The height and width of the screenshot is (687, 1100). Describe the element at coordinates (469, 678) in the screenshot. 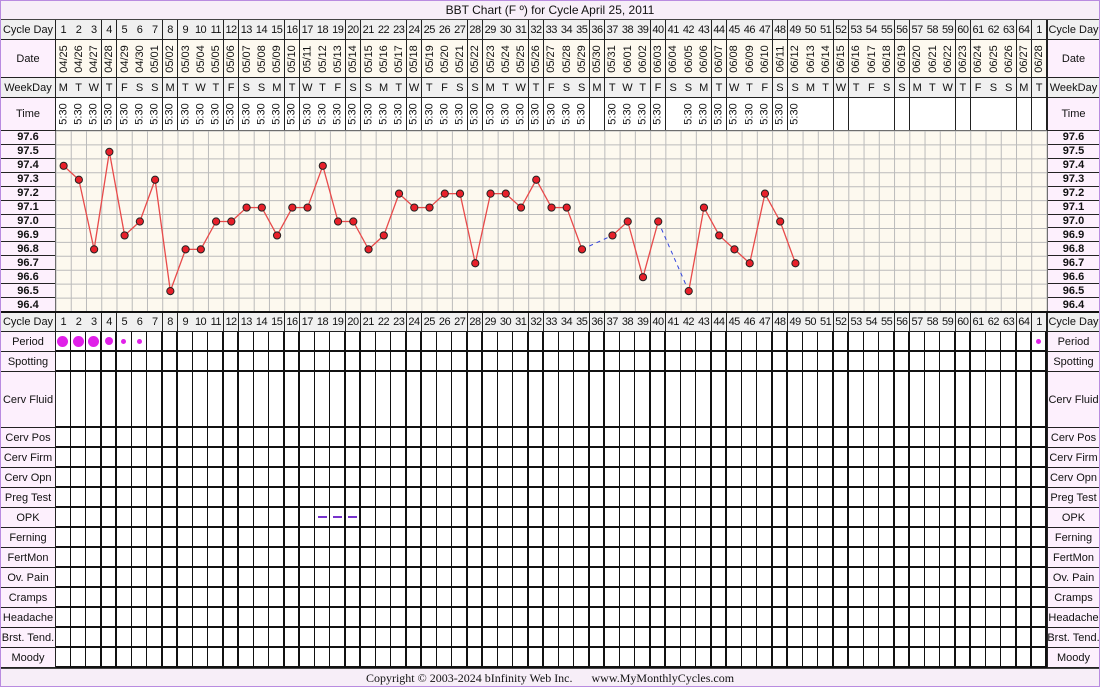

I see `copyright-text: Copyright © 2003-2024 bInfinity Web Inc.` at that location.